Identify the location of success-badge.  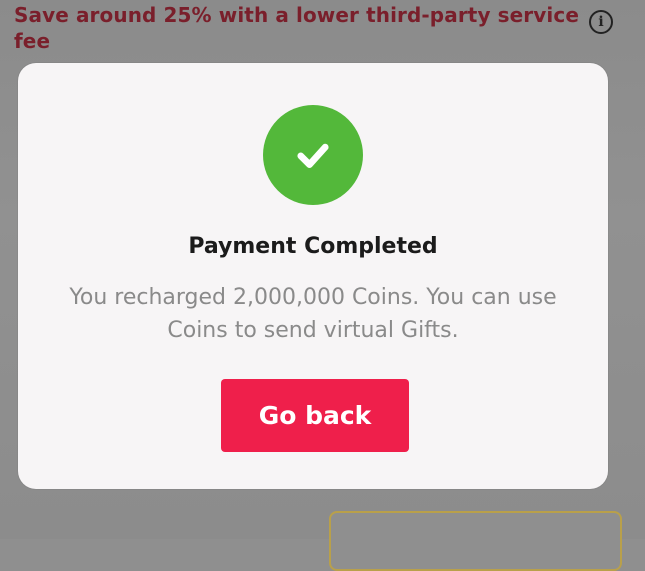
(313, 155).